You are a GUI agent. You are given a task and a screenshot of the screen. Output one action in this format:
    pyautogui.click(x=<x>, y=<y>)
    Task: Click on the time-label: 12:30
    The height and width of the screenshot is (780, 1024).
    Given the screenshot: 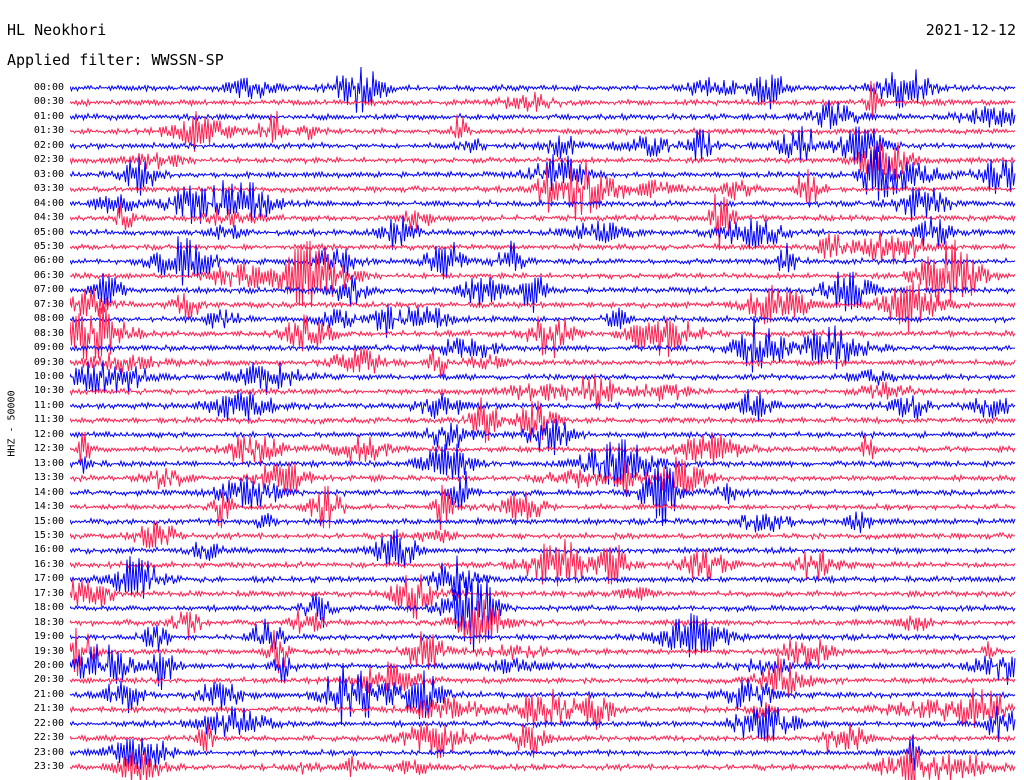 What is the action you would take?
    pyautogui.click(x=48, y=449)
    